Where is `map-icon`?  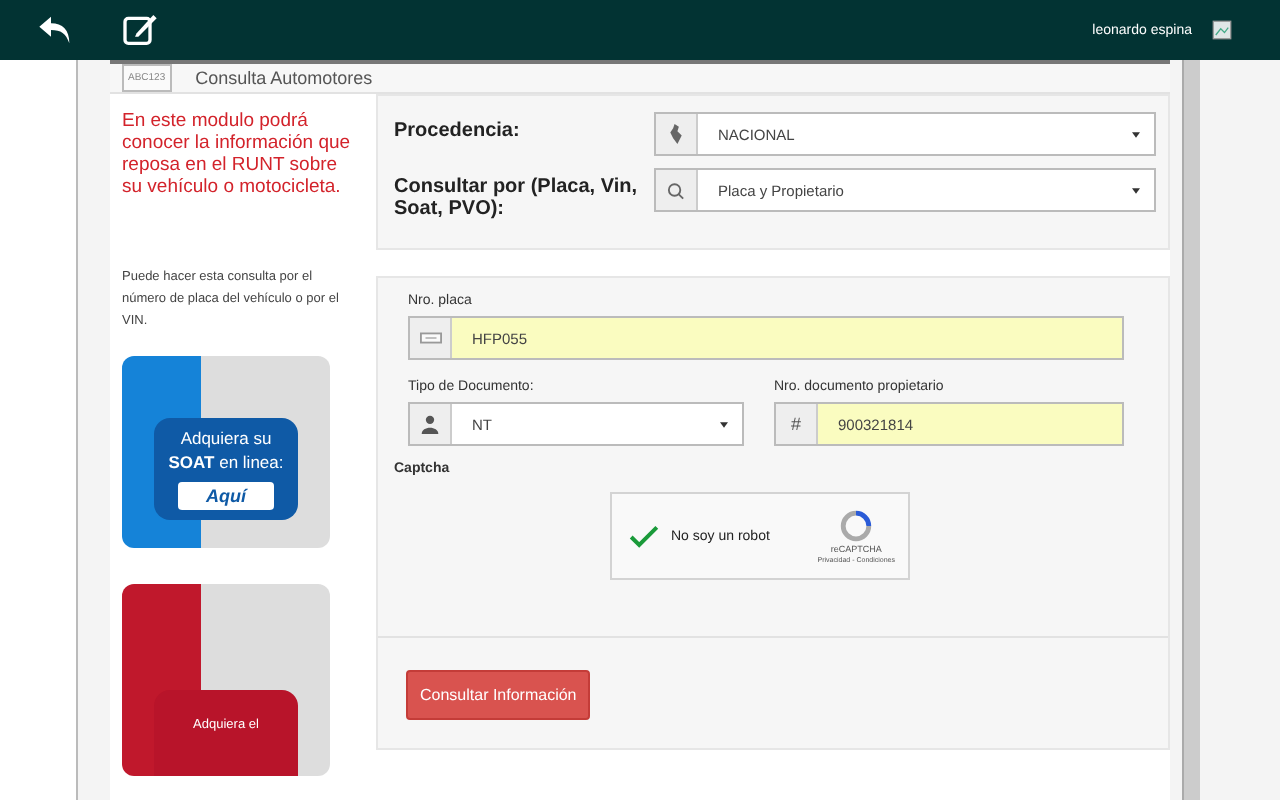 map-icon is located at coordinates (676, 134).